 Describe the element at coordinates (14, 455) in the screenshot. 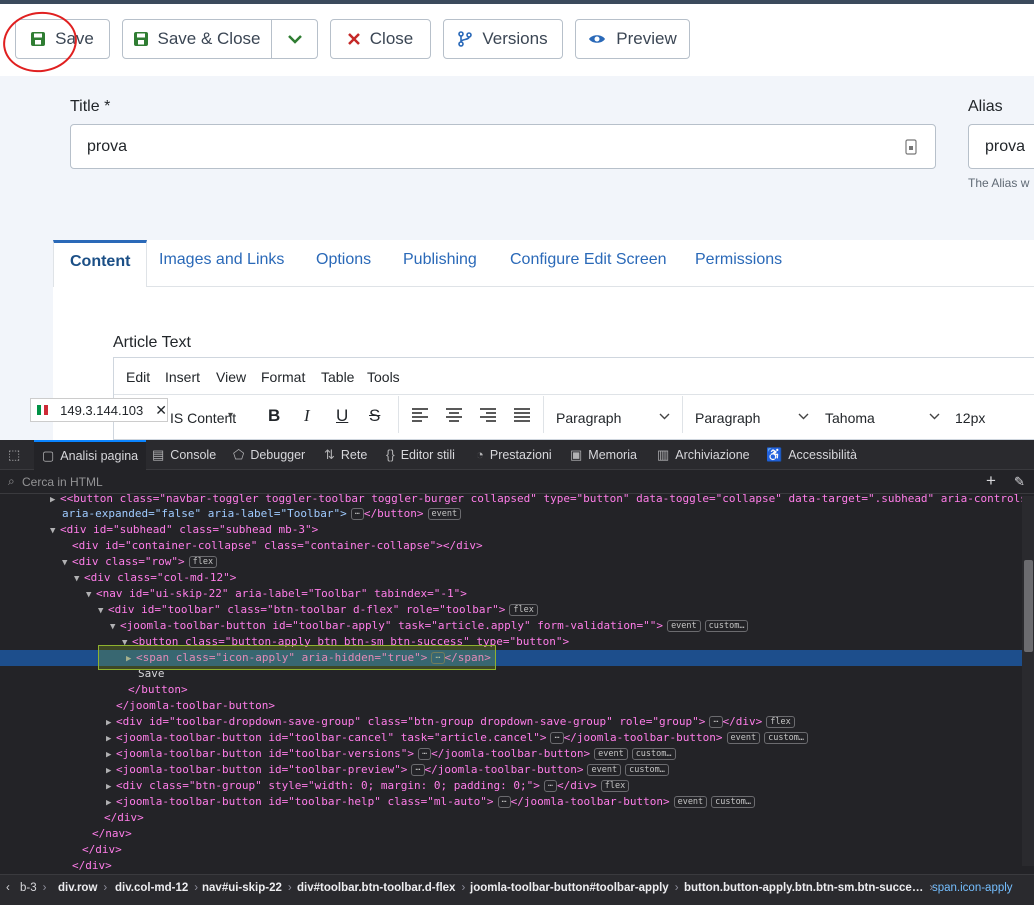

I see `pick-element-icon: ⬚` at that location.